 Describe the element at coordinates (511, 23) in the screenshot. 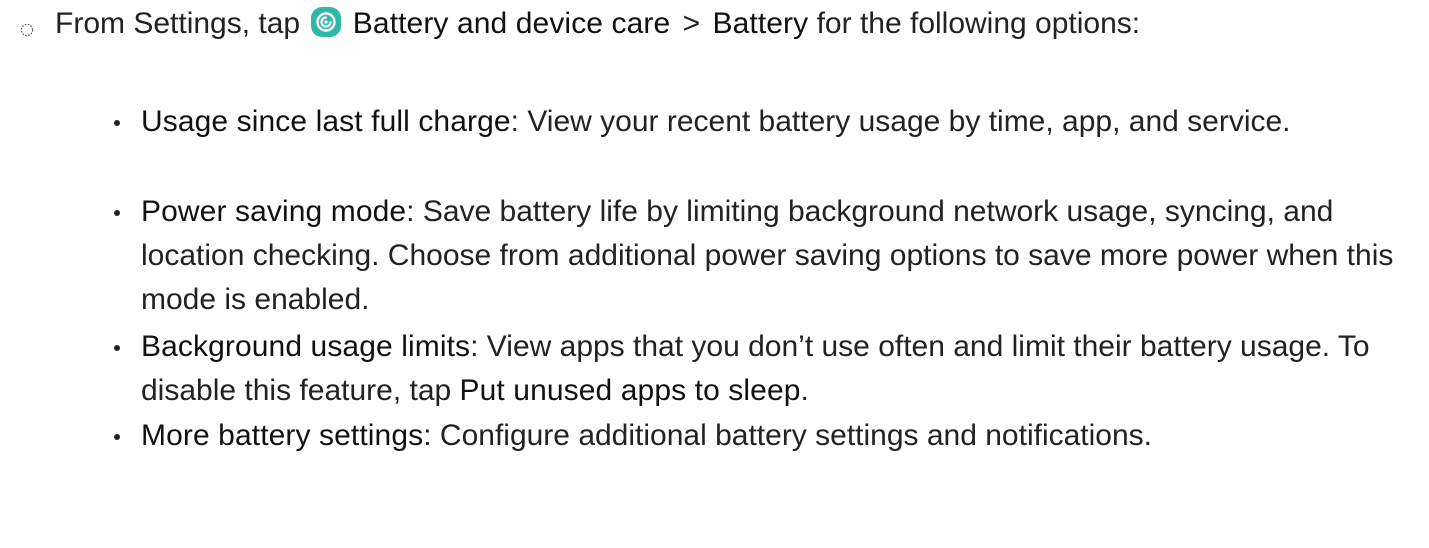

I see `app-name-label: Battery and device care` at that location.